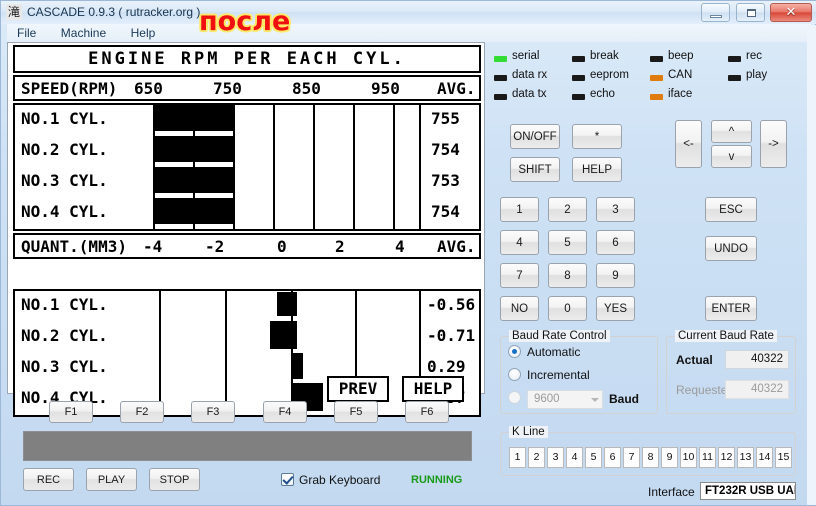 This screenshot has height=506, width=816. Describe the element at coordinates (148, 88) in the screenshot. I see `rpm-tick-650: 650` at that location.